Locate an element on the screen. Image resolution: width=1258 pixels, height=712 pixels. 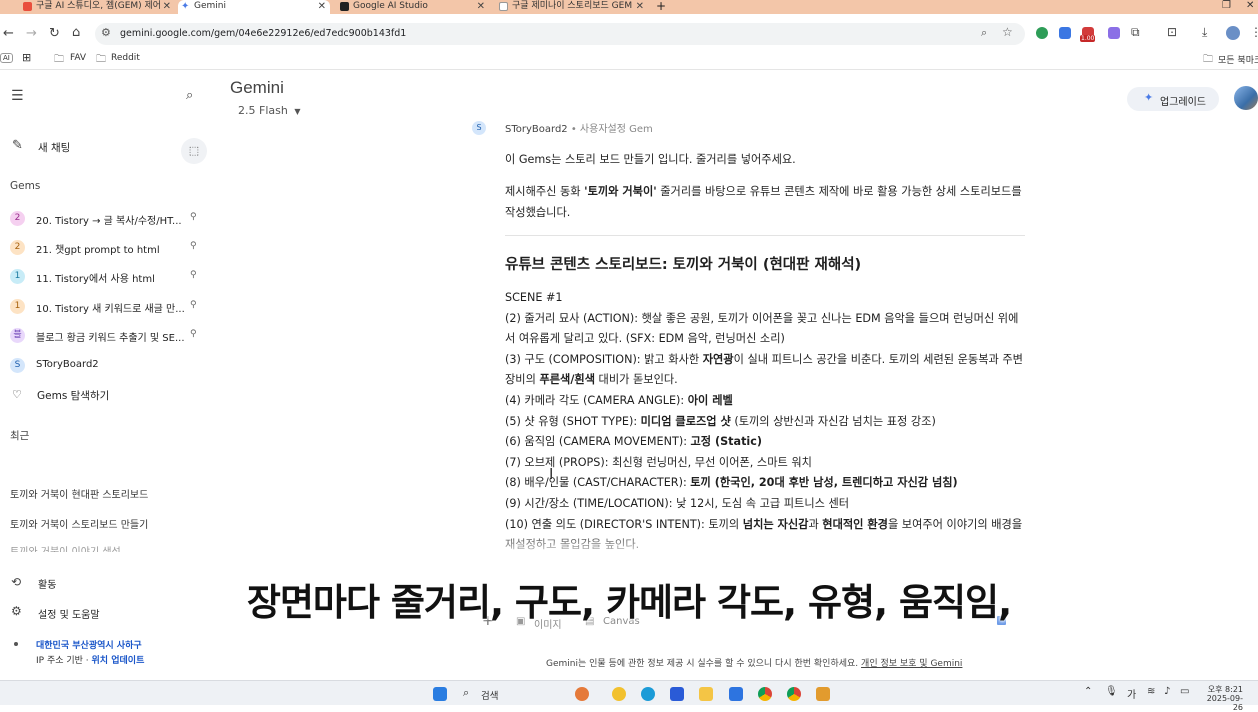
tab-label: Google AI Studio is located at coordinates (390, 6).